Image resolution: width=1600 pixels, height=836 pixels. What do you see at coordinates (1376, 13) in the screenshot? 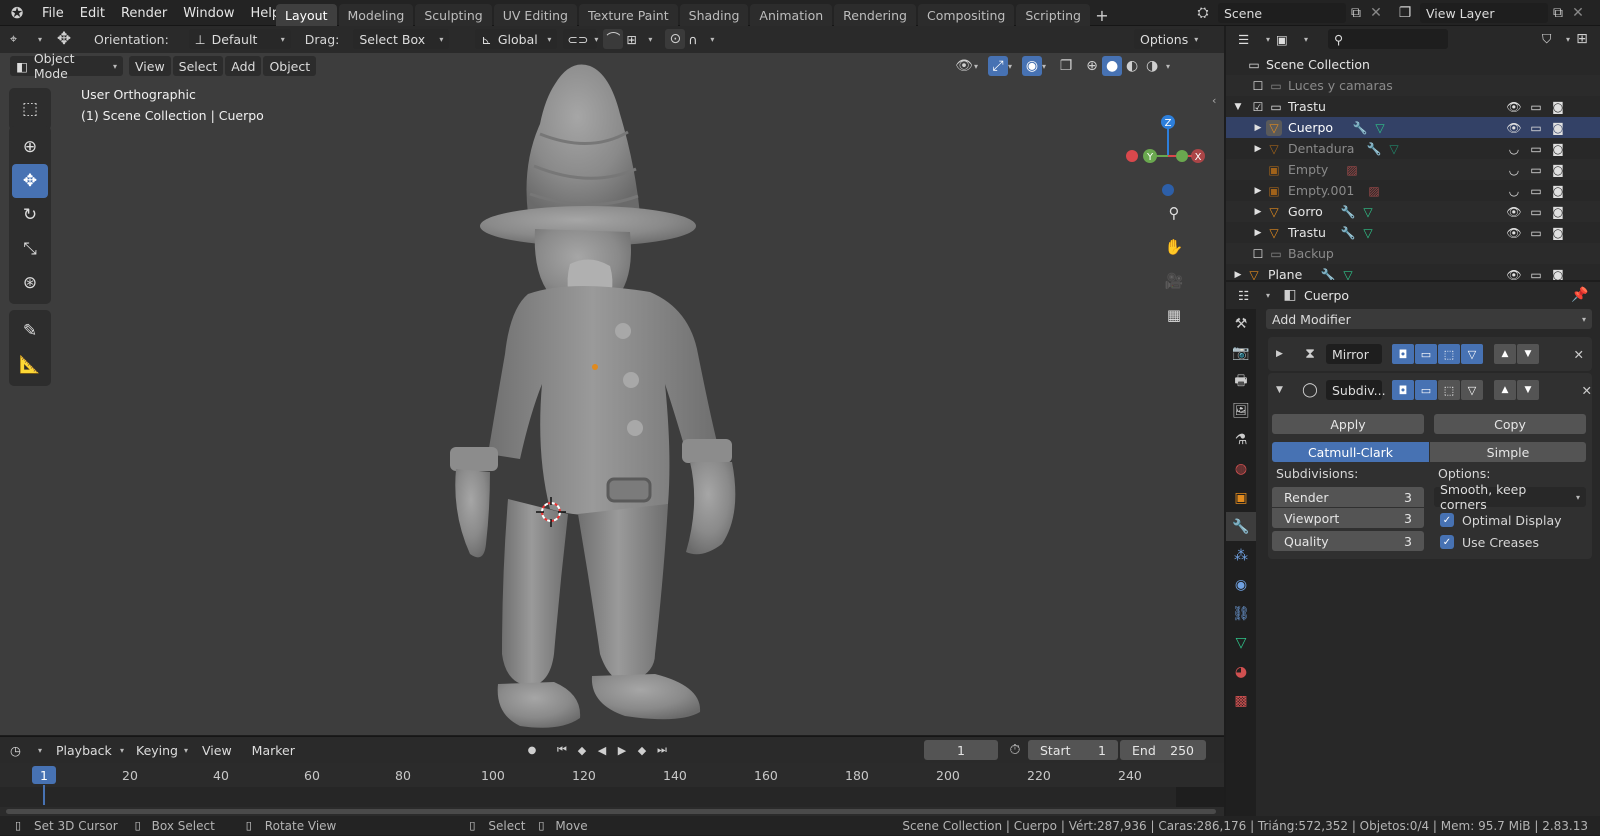
I see `delete-scene-icon: ✕` at bounding box center [1376, 13].